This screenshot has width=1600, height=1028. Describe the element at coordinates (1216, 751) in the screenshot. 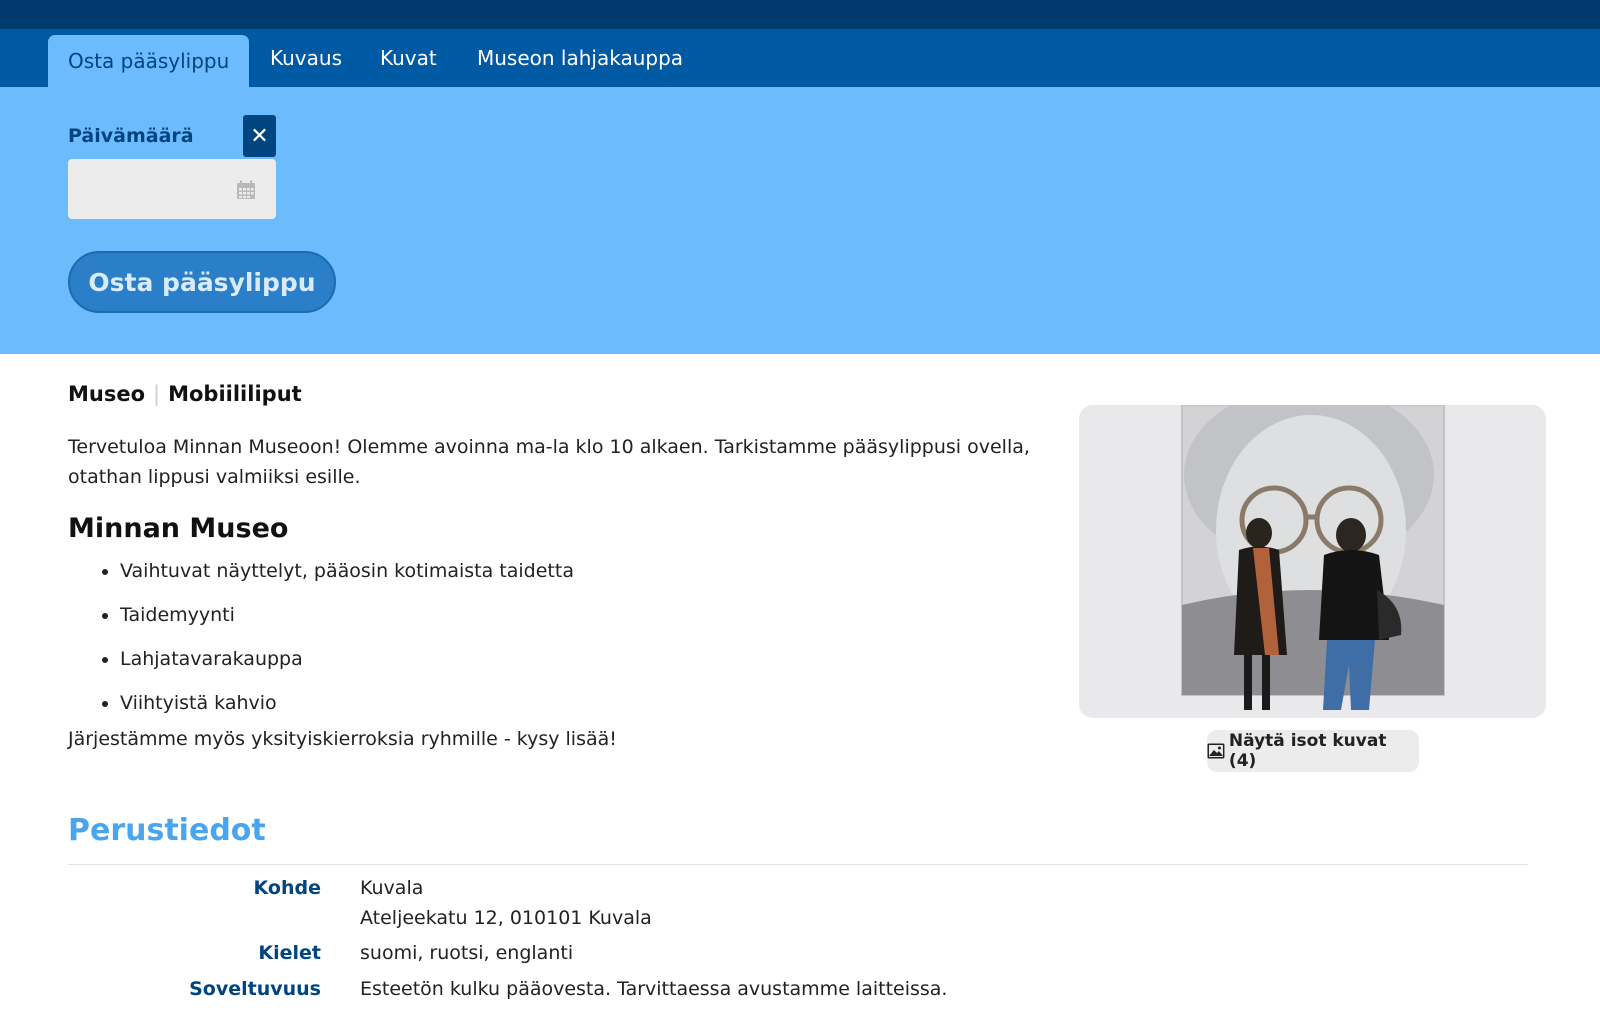

I see `image-icon` at that location.